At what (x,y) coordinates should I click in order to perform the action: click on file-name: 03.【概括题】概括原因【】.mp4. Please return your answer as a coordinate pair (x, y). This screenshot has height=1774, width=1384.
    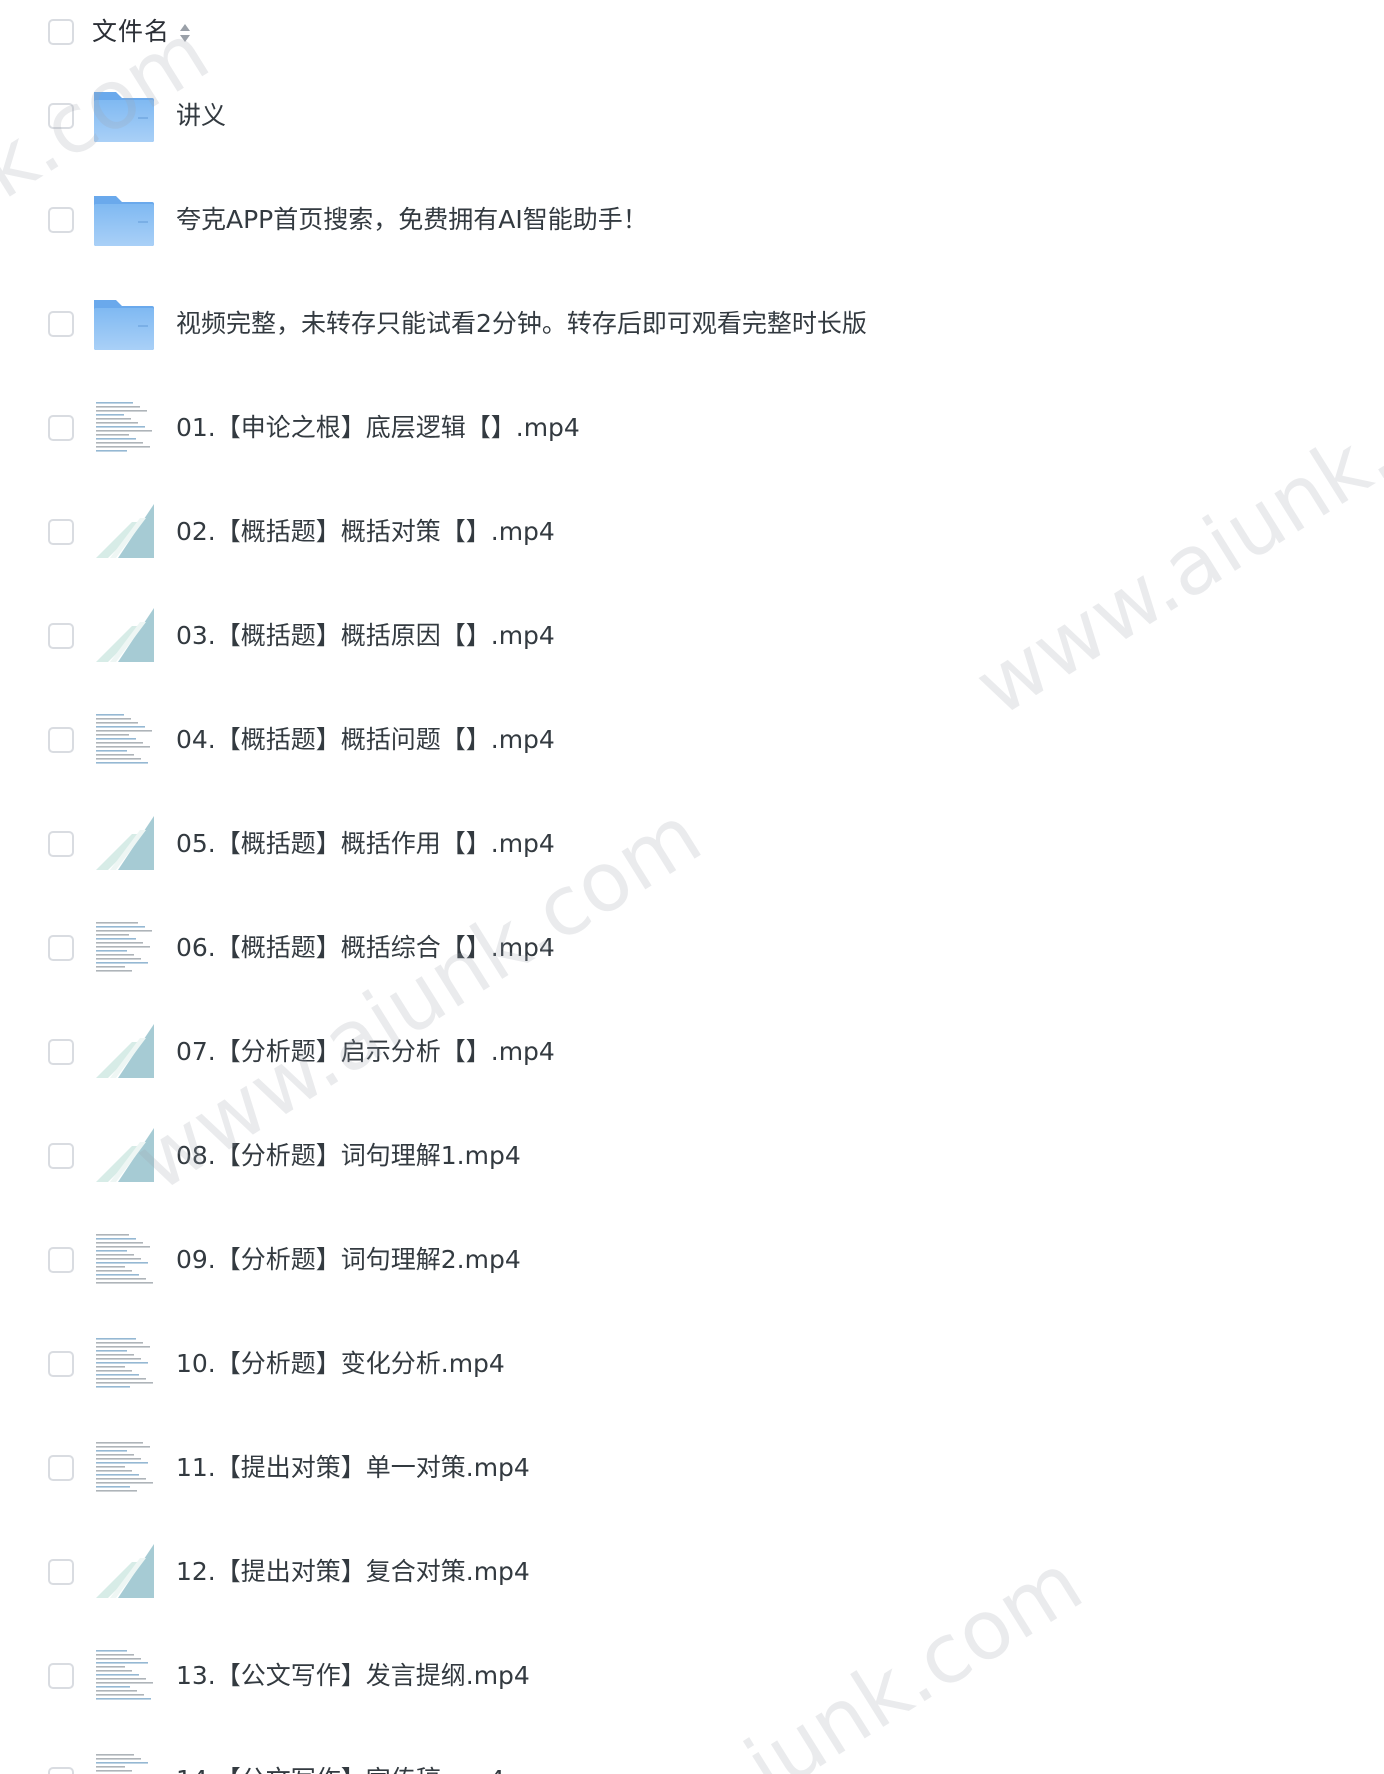
    Looking at the image, I should click on (365, 636).